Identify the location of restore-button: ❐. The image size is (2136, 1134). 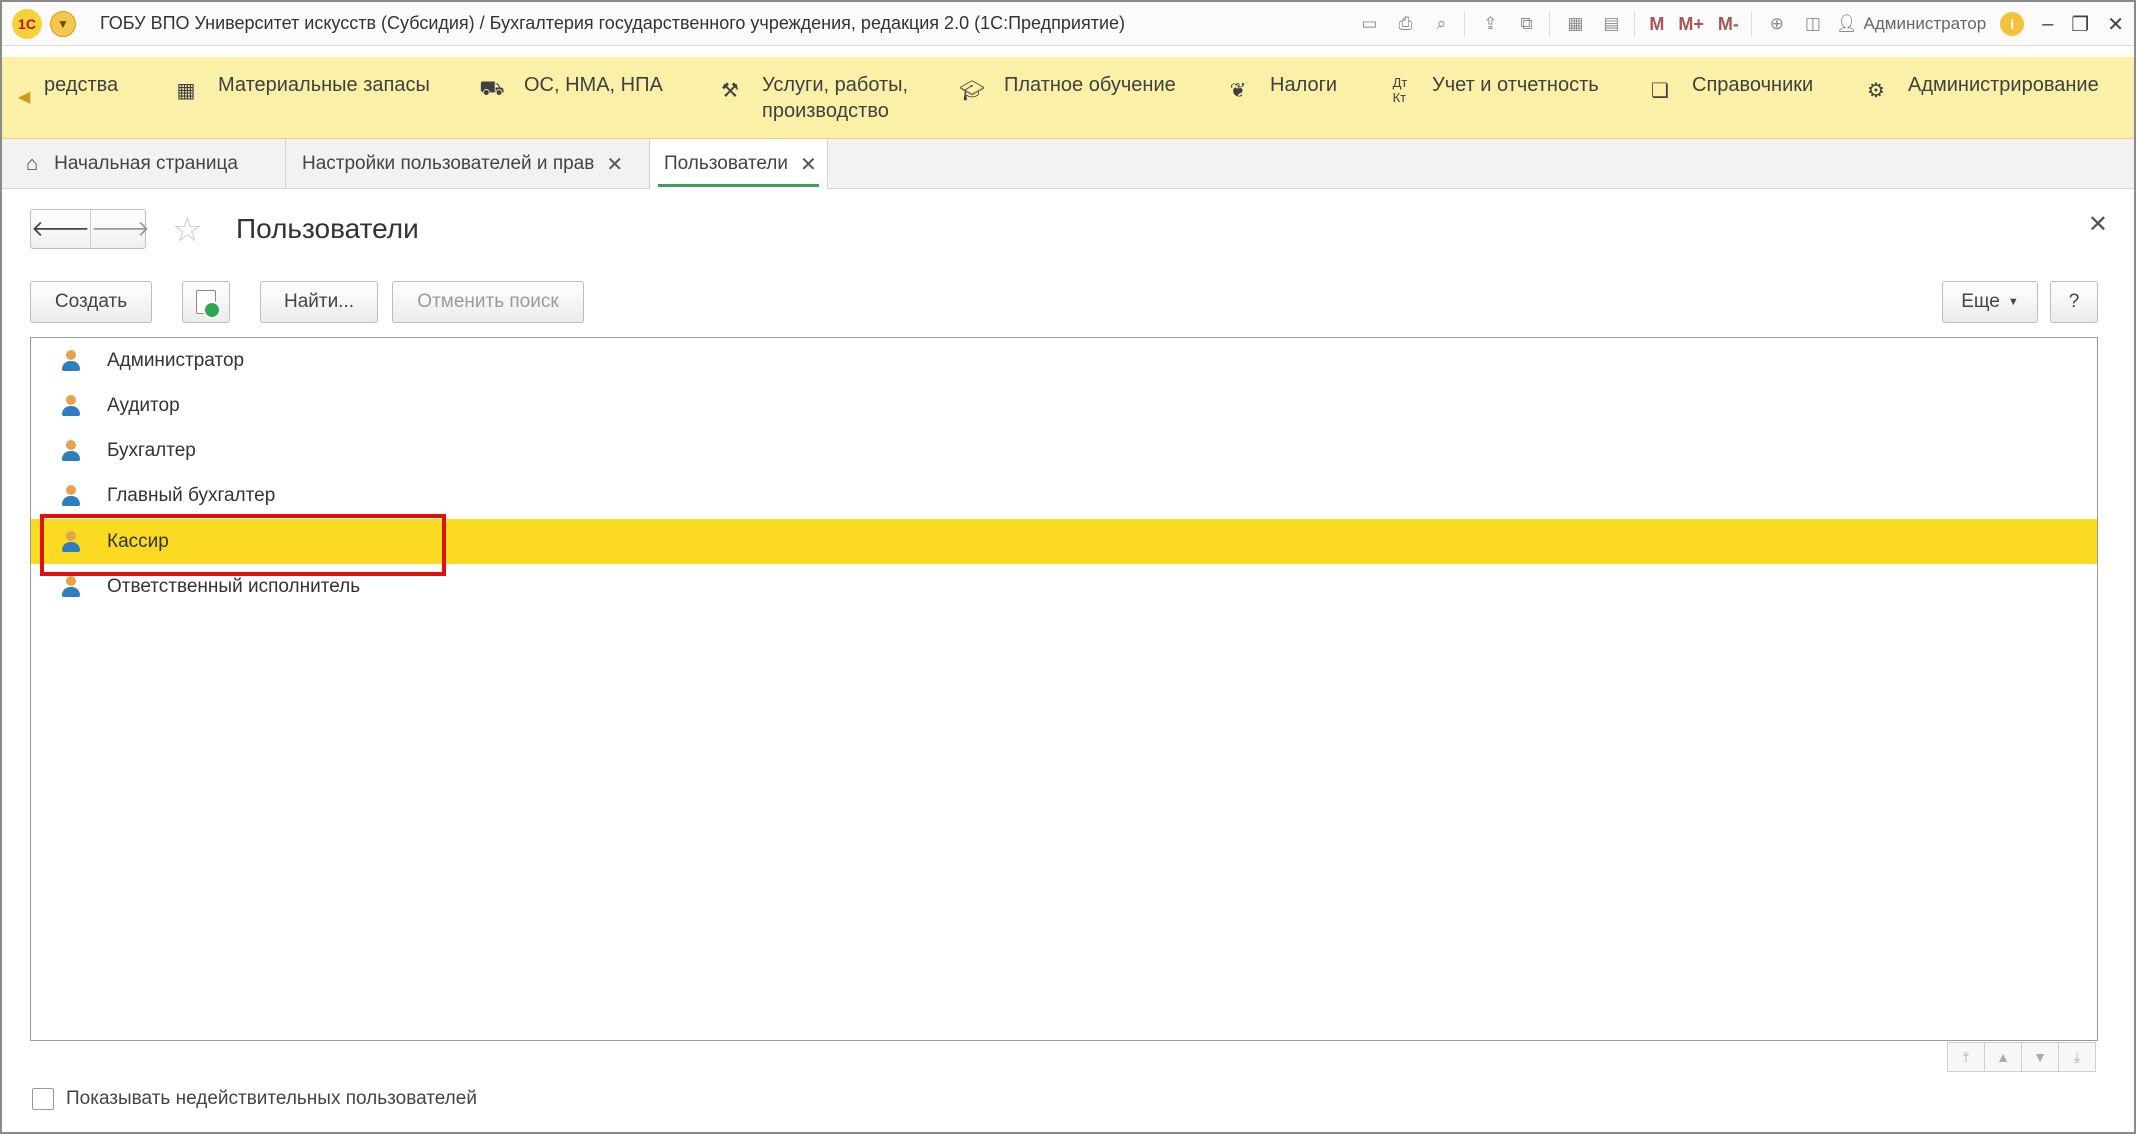
(2080, 24).